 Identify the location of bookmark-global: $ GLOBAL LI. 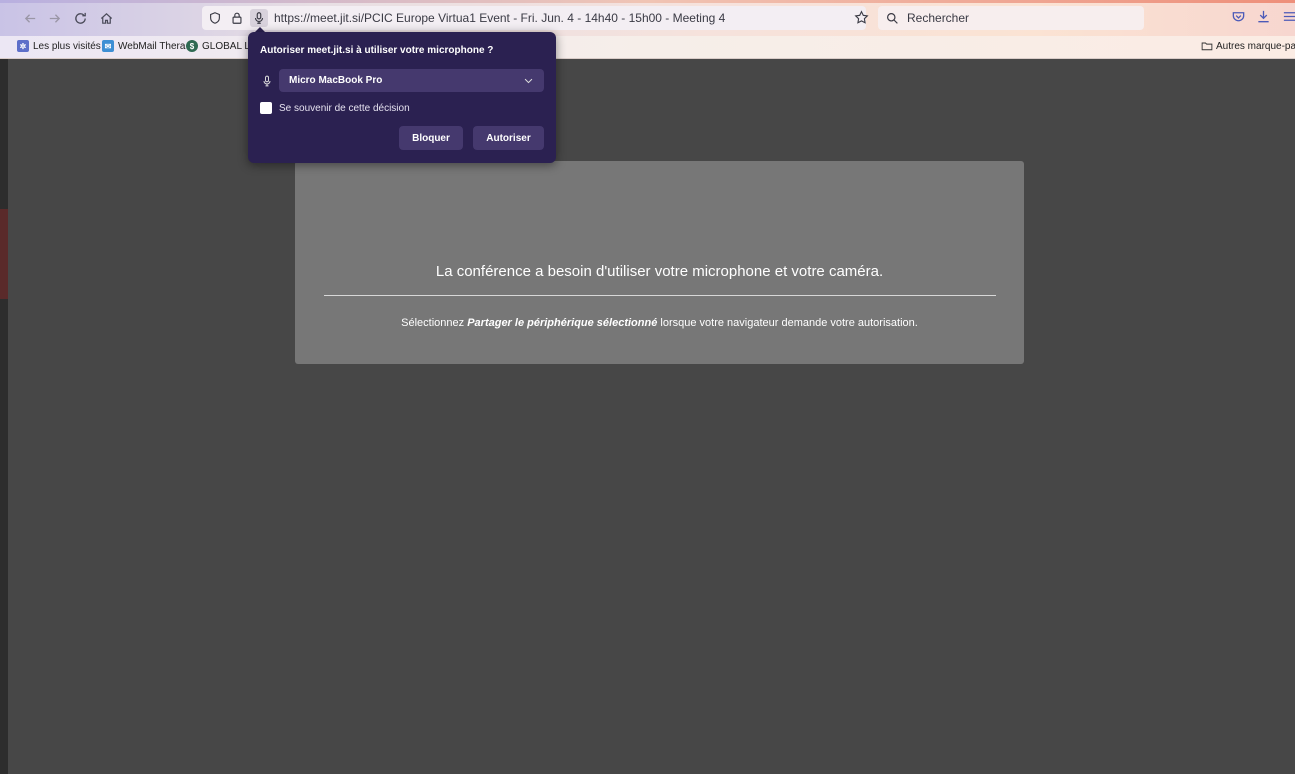
(219, 46).